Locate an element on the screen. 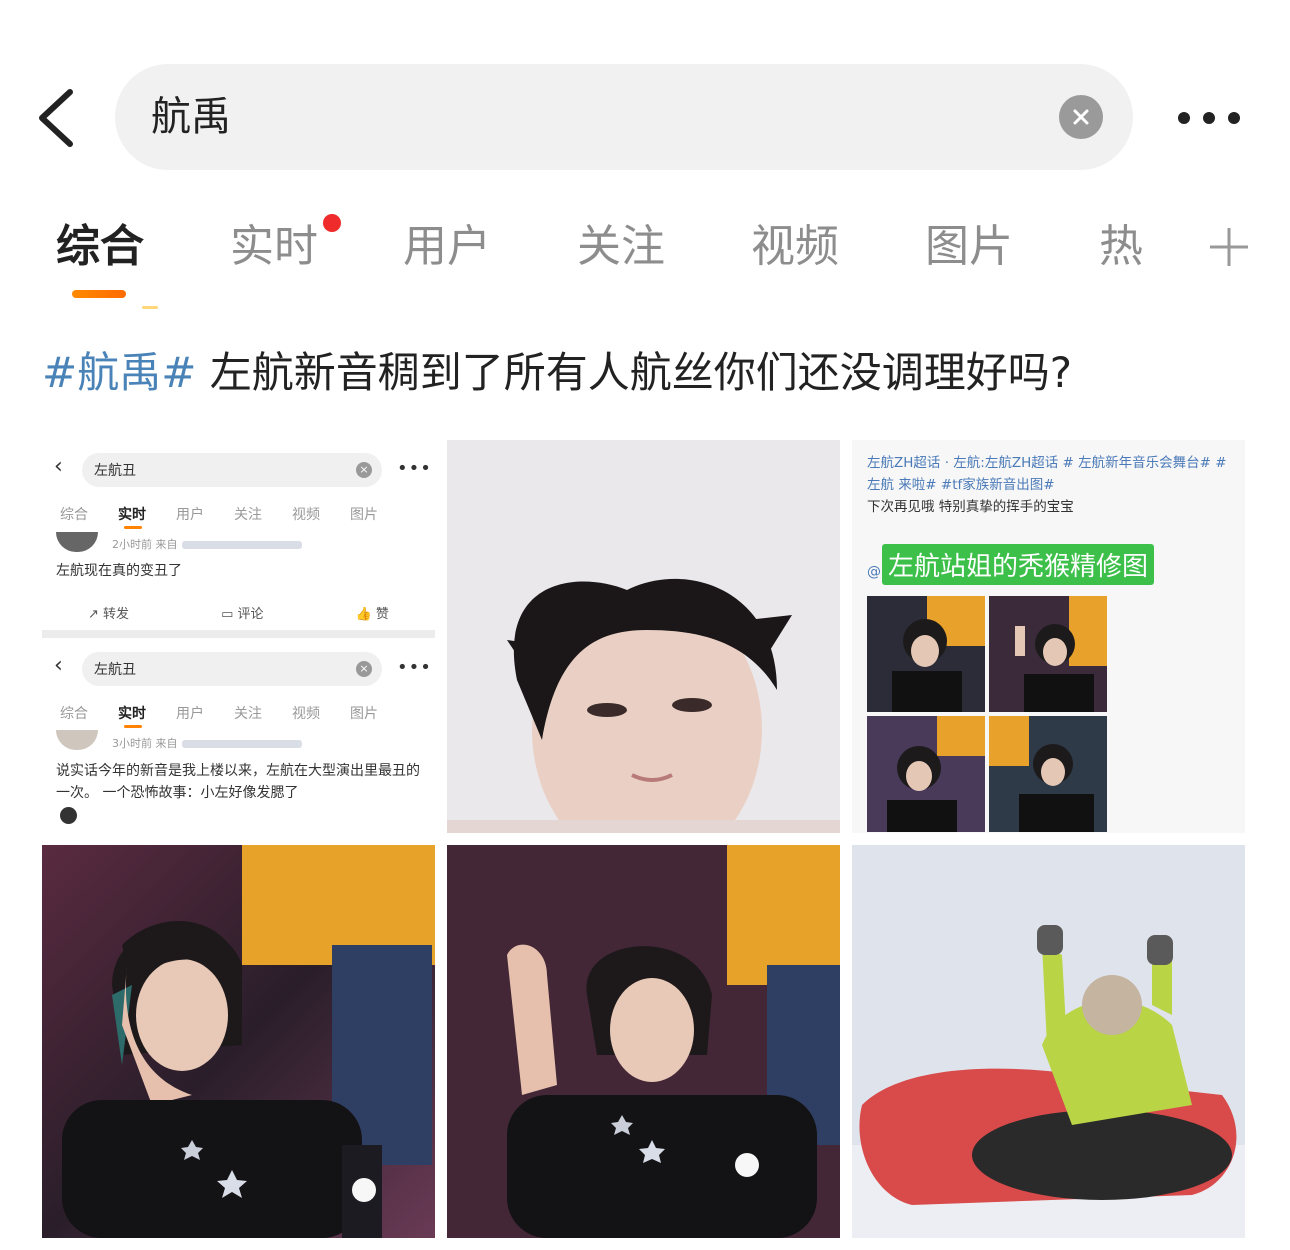 The height and width of the screenshot is (1250, 1290). search-input: 航禹 is located at coordinates (624, 117).